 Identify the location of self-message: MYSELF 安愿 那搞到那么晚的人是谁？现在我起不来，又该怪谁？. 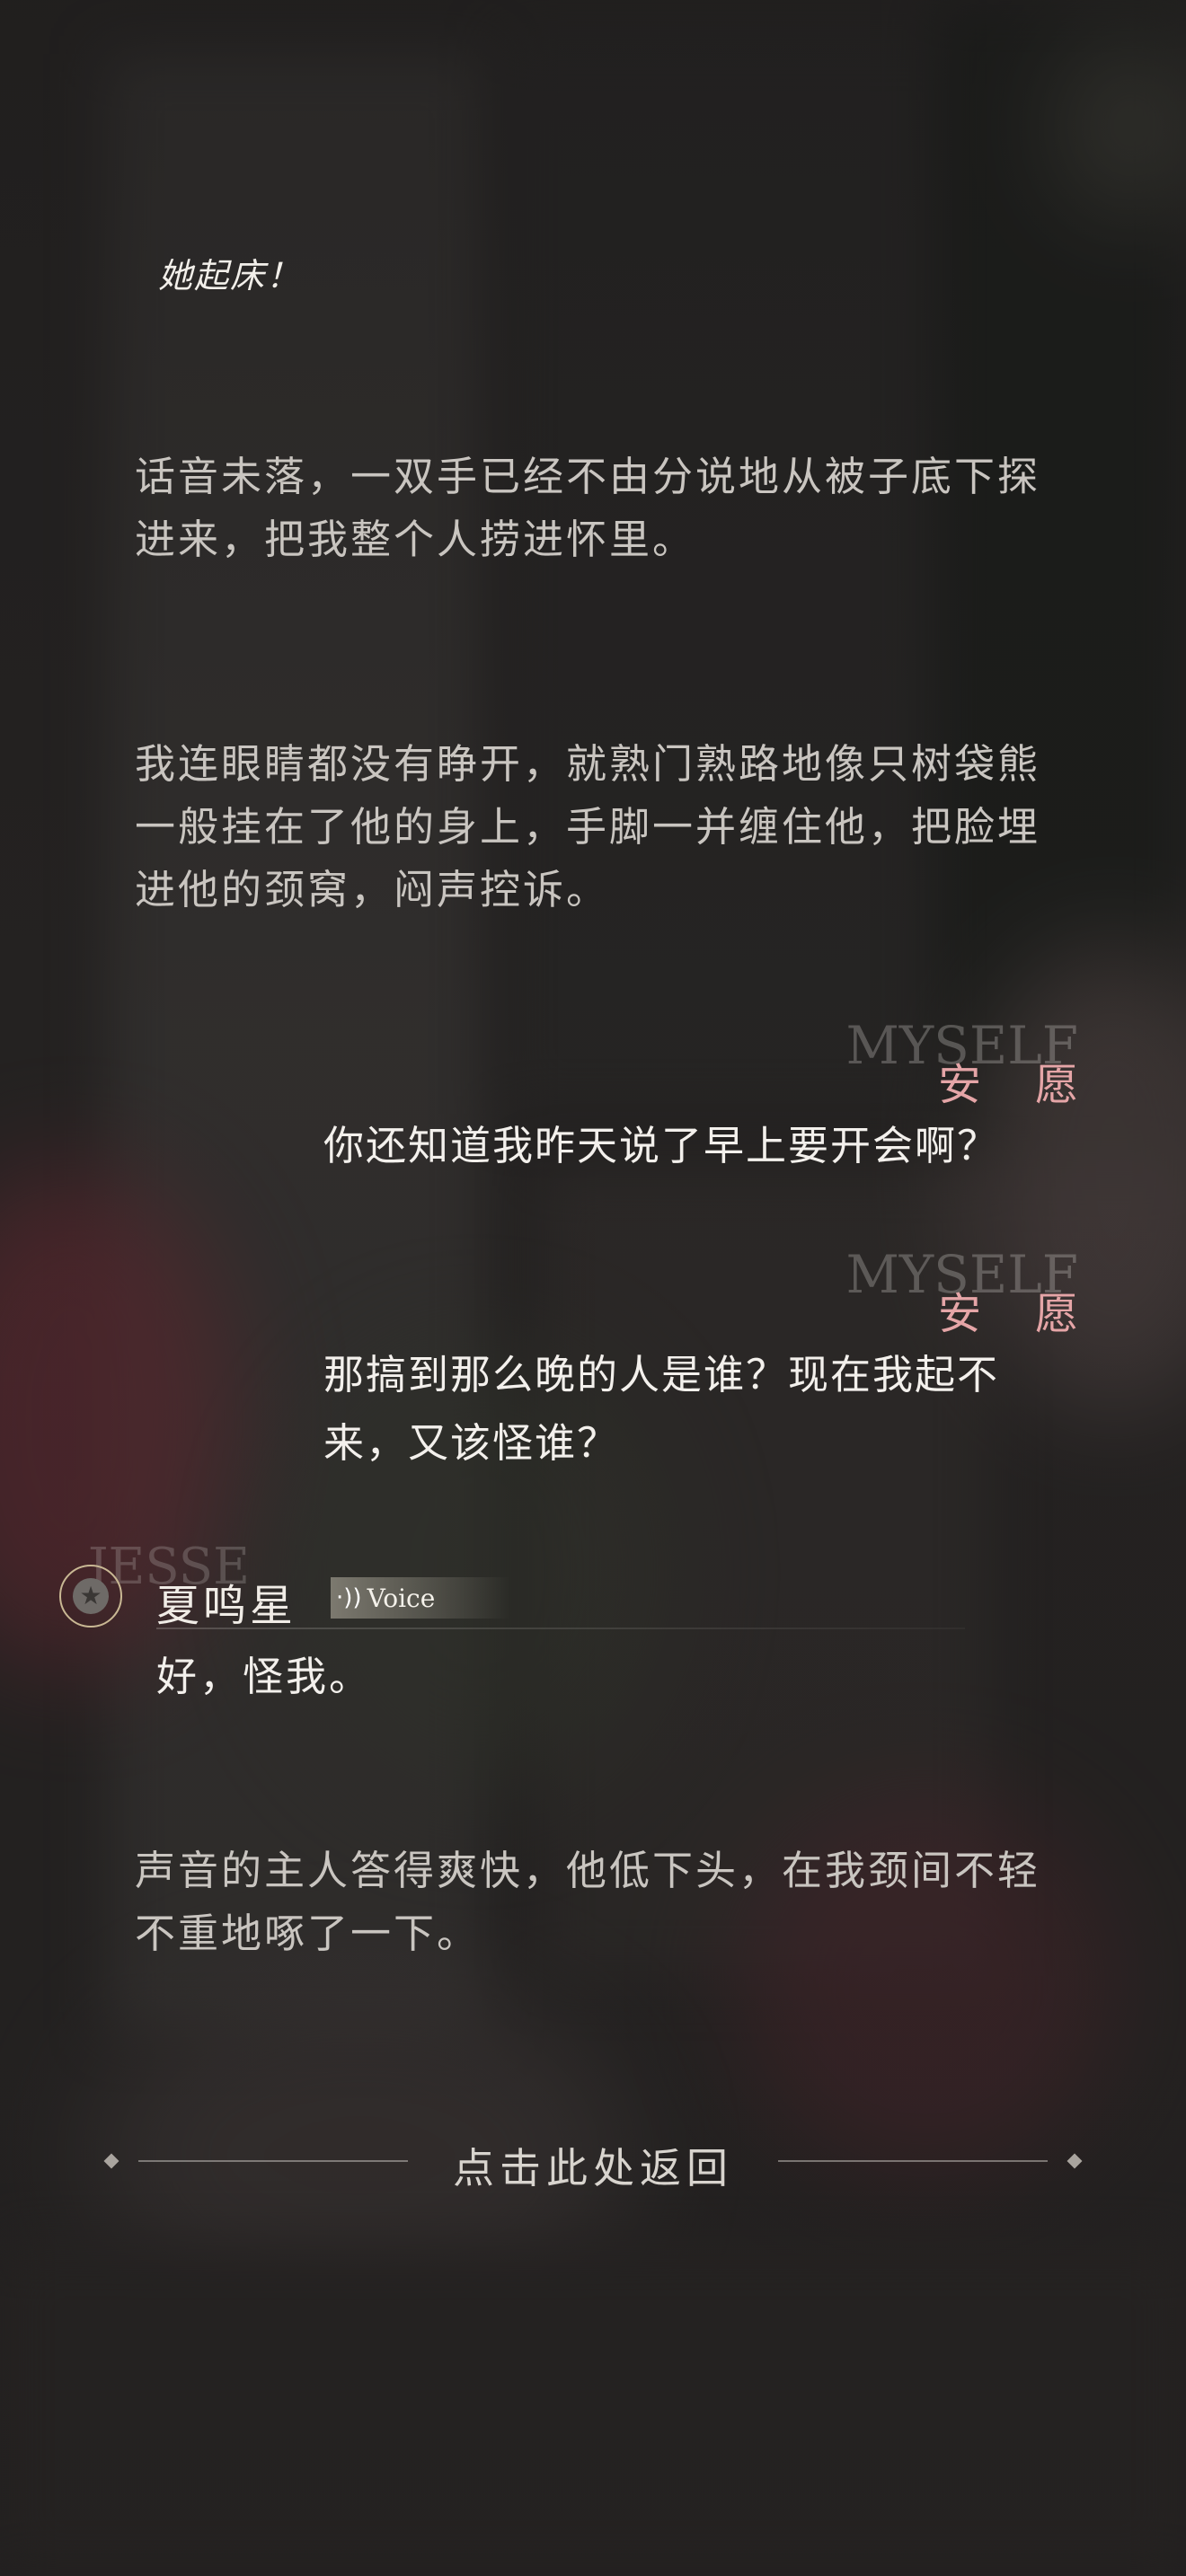
(700, 1361).